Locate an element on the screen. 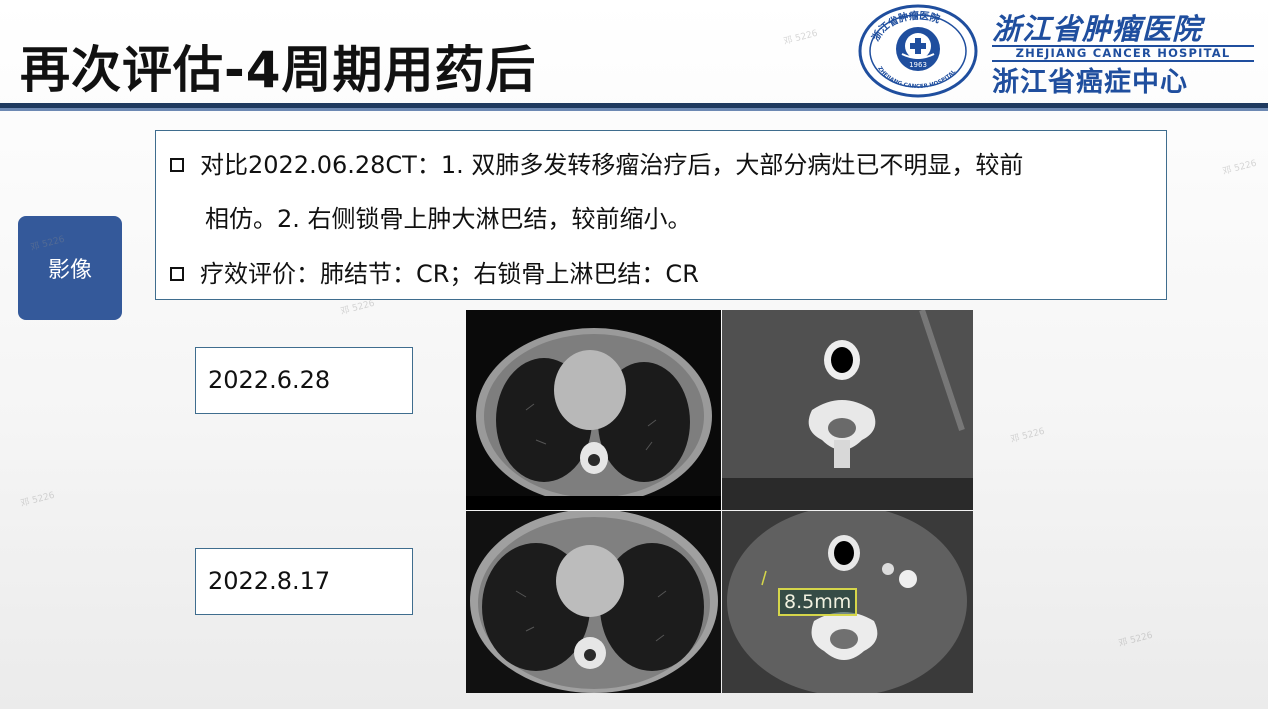 The image size is (1268, 709). finding-continuation: 相仿。2. 右侧锁骨上肿大淋巴结，较前缩小。 is located at coordinates (448, 219).